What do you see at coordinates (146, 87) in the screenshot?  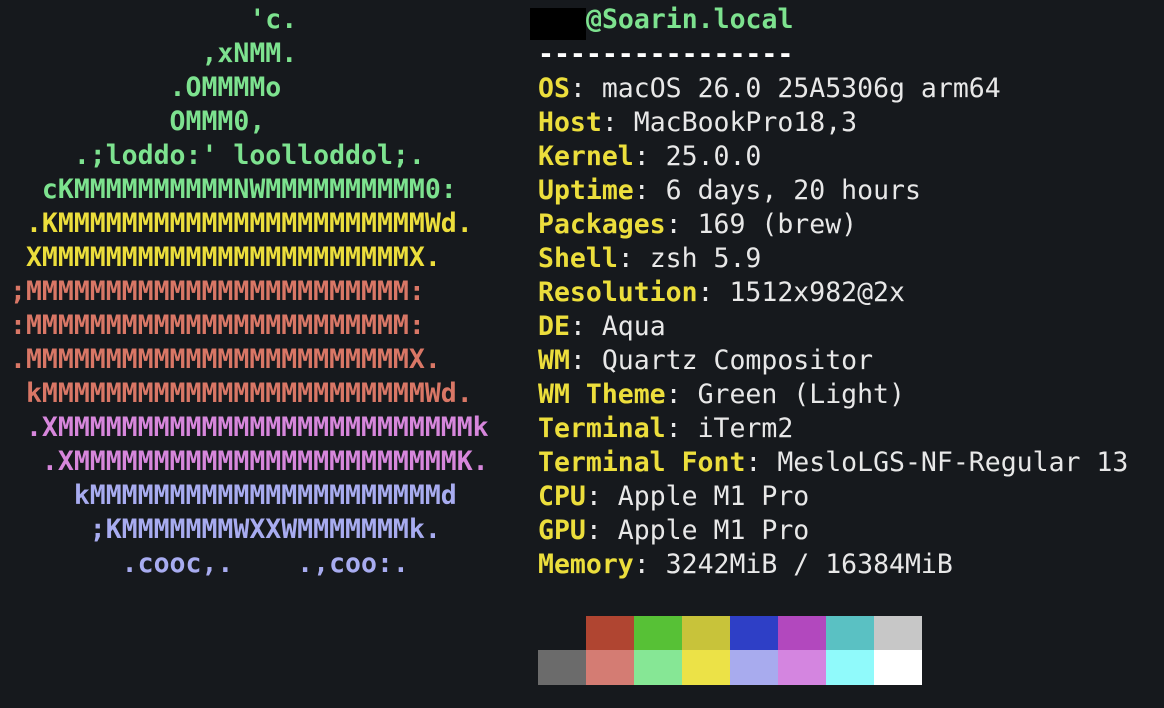 I see `logo-line: .OMMMMo` at bounding box center [146, 87].